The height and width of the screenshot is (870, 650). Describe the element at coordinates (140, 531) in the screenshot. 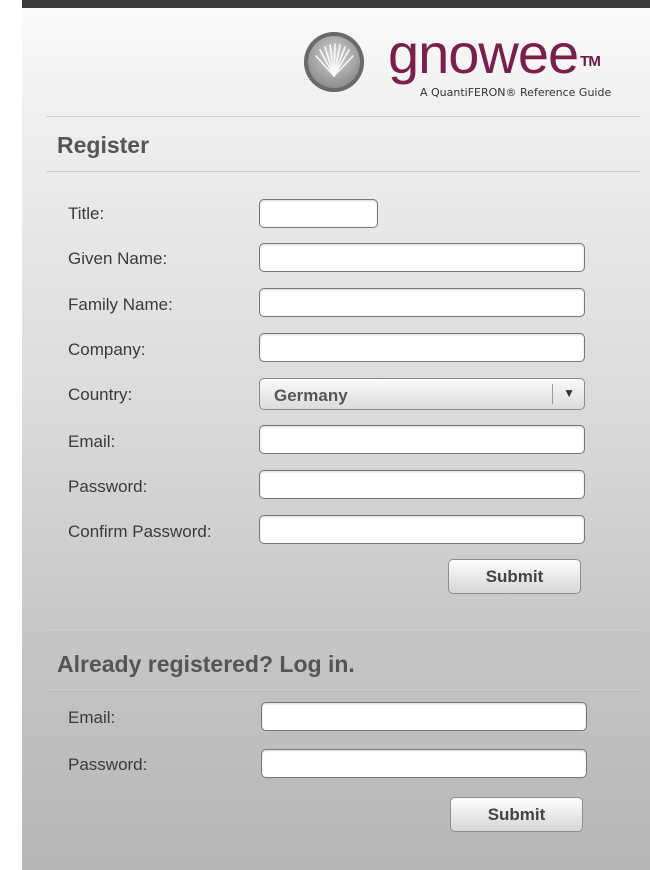

I see `confirm-password-label: Confirm Password:` at that location.